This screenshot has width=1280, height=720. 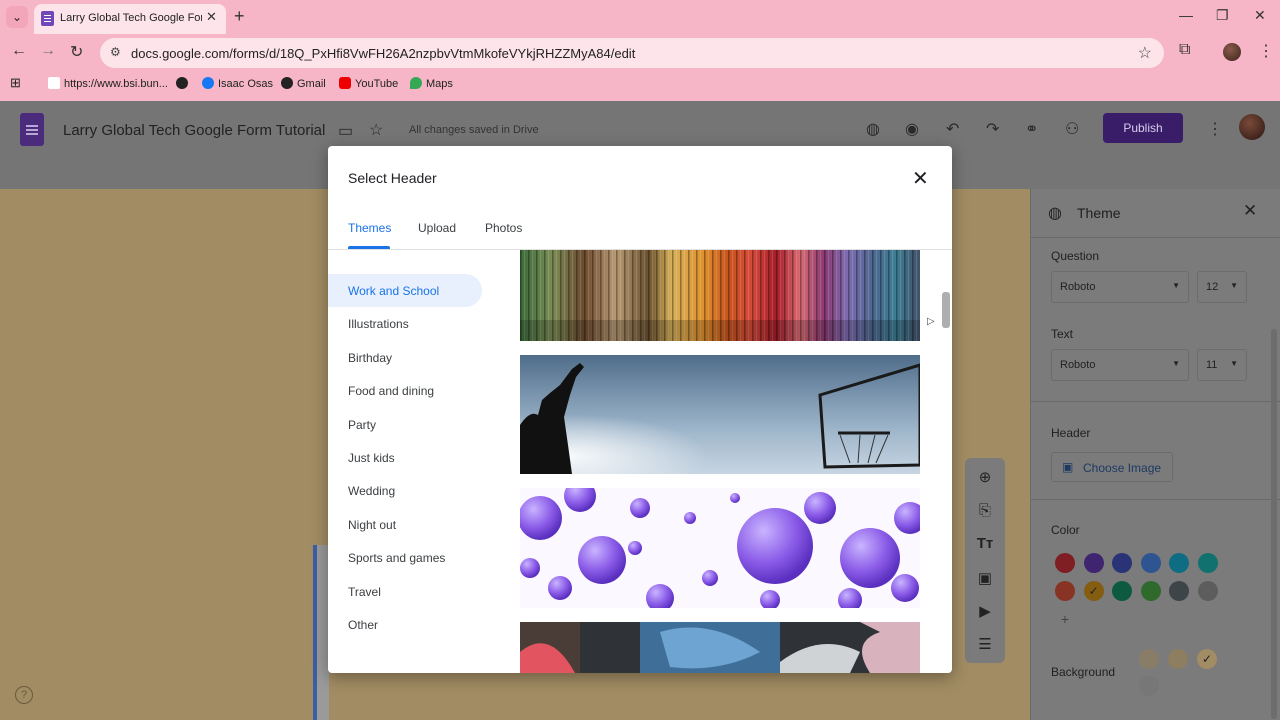 I want to click on redo-icon: ↷, so click(x=992, y=129).